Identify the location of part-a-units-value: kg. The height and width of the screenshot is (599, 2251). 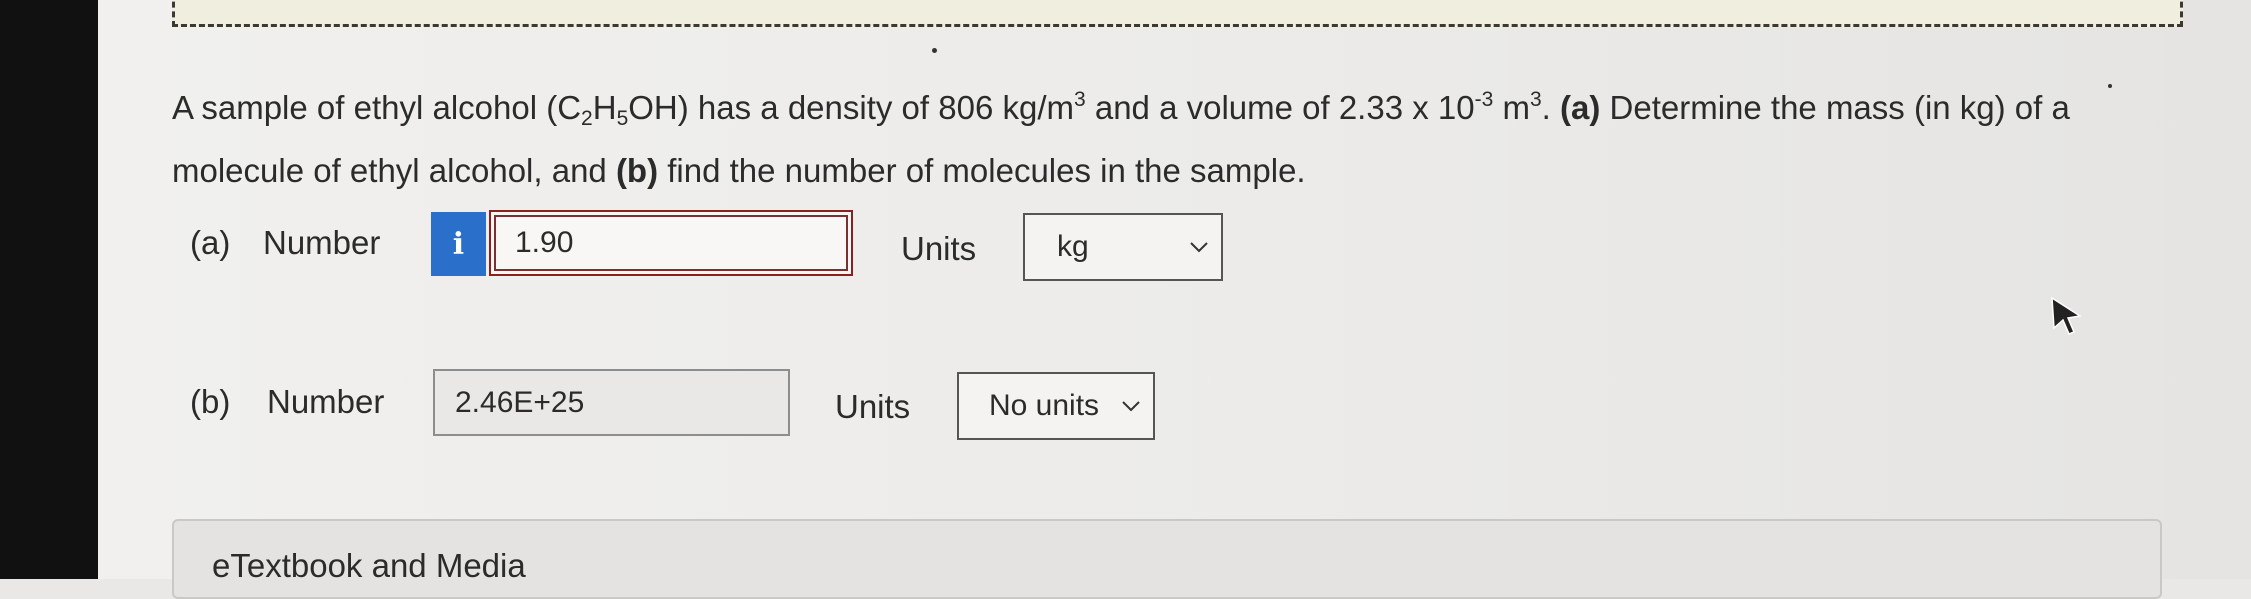
(1073, 246).